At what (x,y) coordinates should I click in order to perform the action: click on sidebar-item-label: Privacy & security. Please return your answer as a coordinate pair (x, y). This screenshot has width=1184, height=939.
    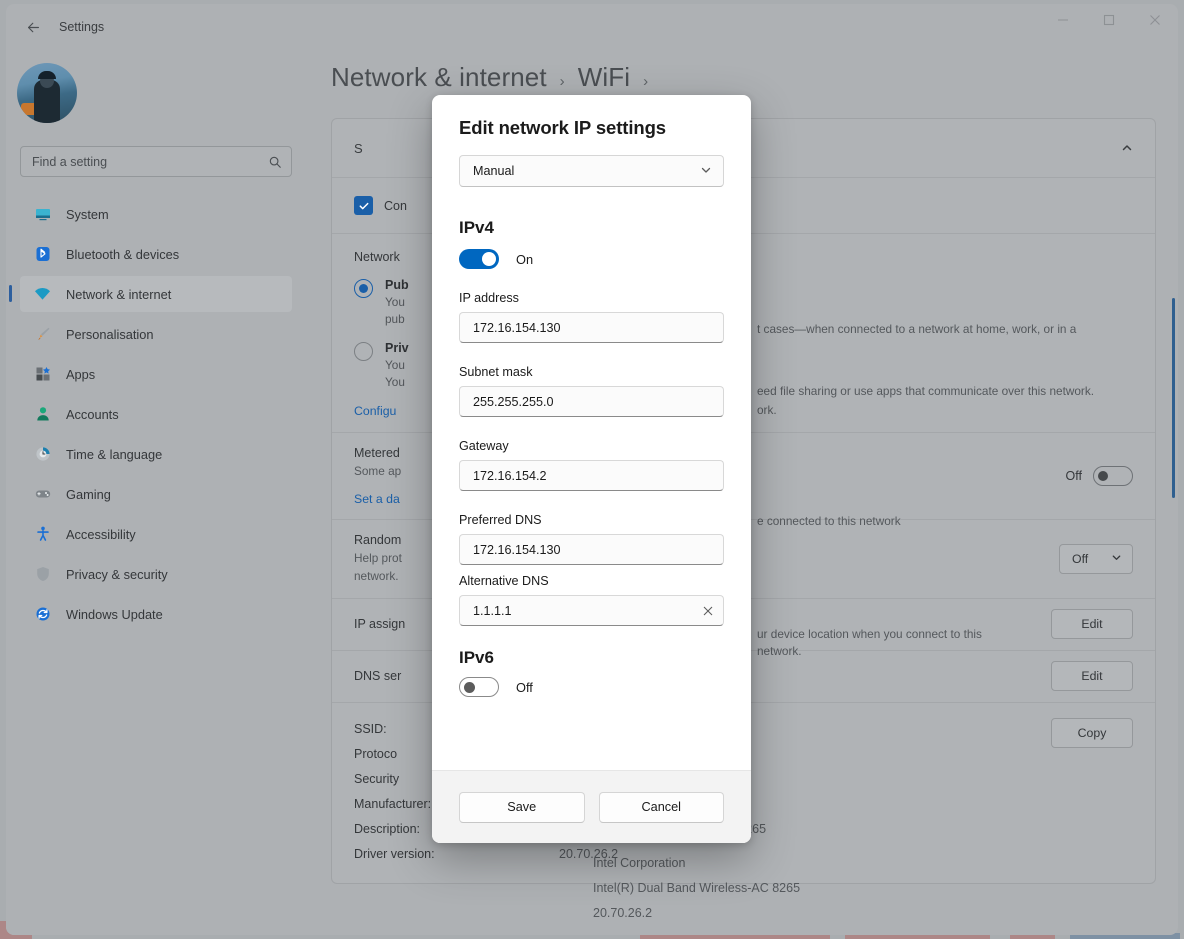
    Looking at the image, I should click on (117, 574).